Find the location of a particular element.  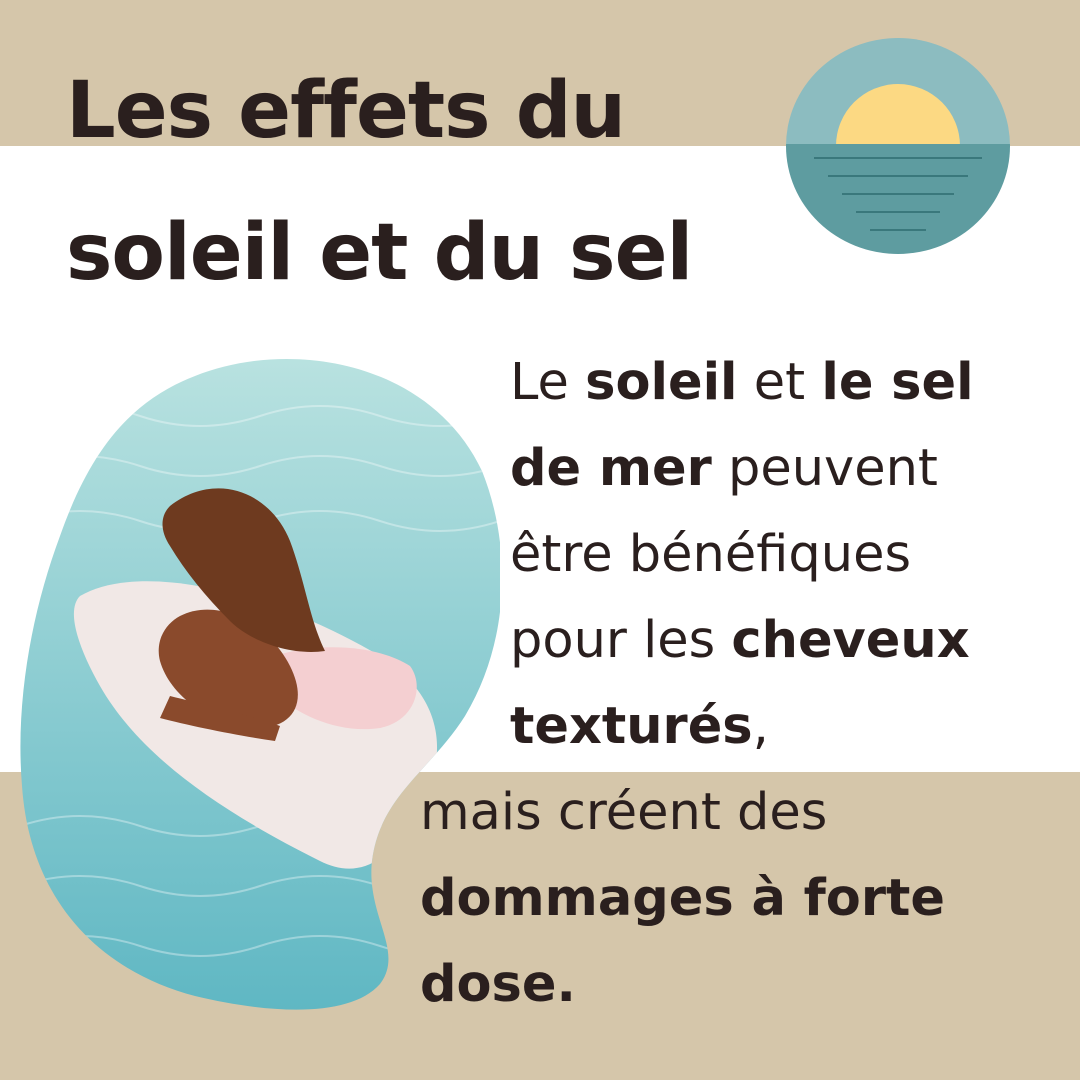

bold-term-cheveux: cheveux is located at coordinates (850, 640).